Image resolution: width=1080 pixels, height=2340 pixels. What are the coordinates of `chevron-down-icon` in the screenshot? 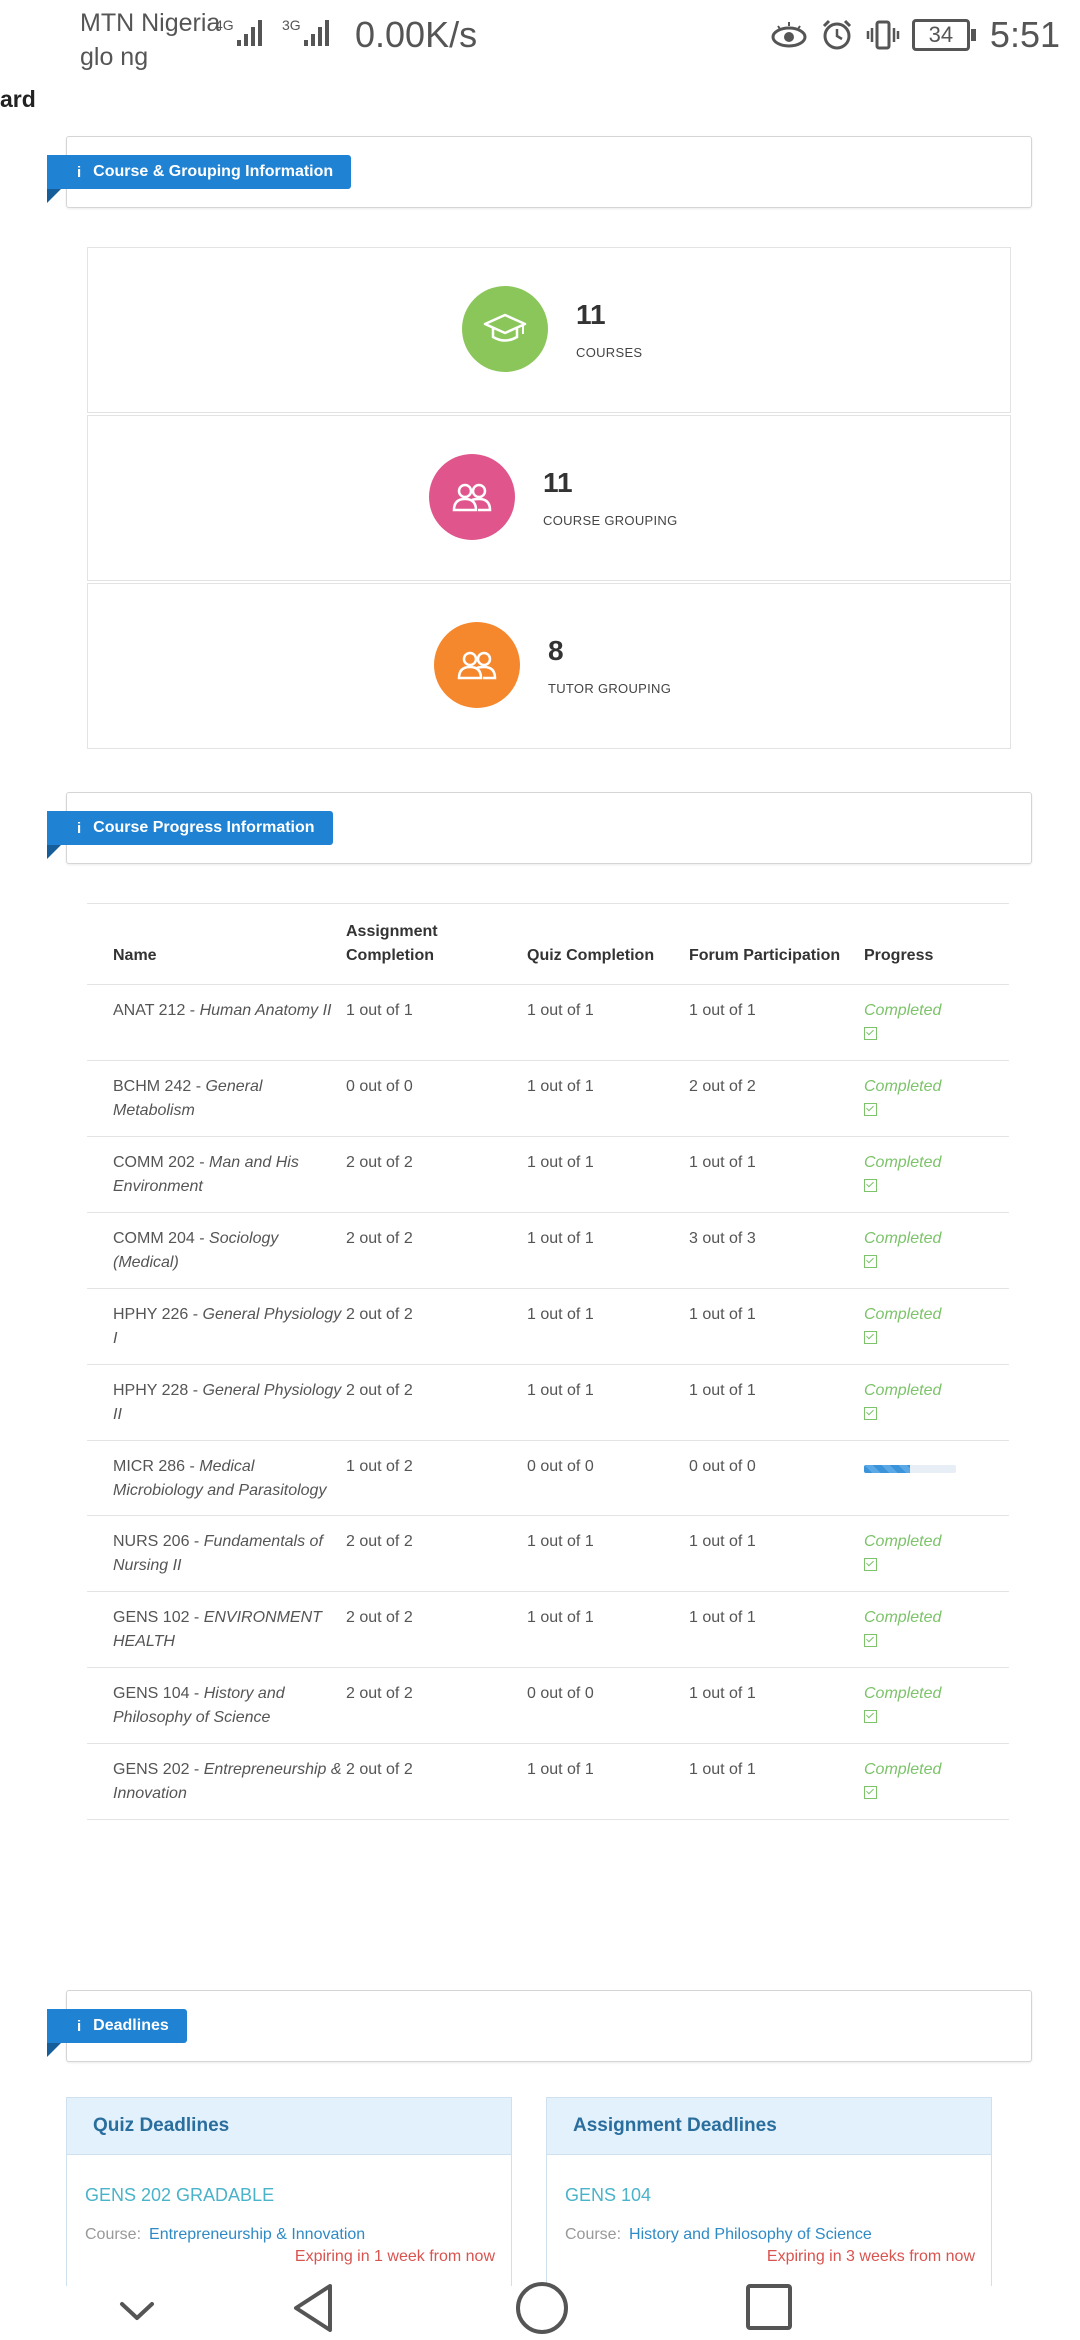 It's located at (137, 2311).